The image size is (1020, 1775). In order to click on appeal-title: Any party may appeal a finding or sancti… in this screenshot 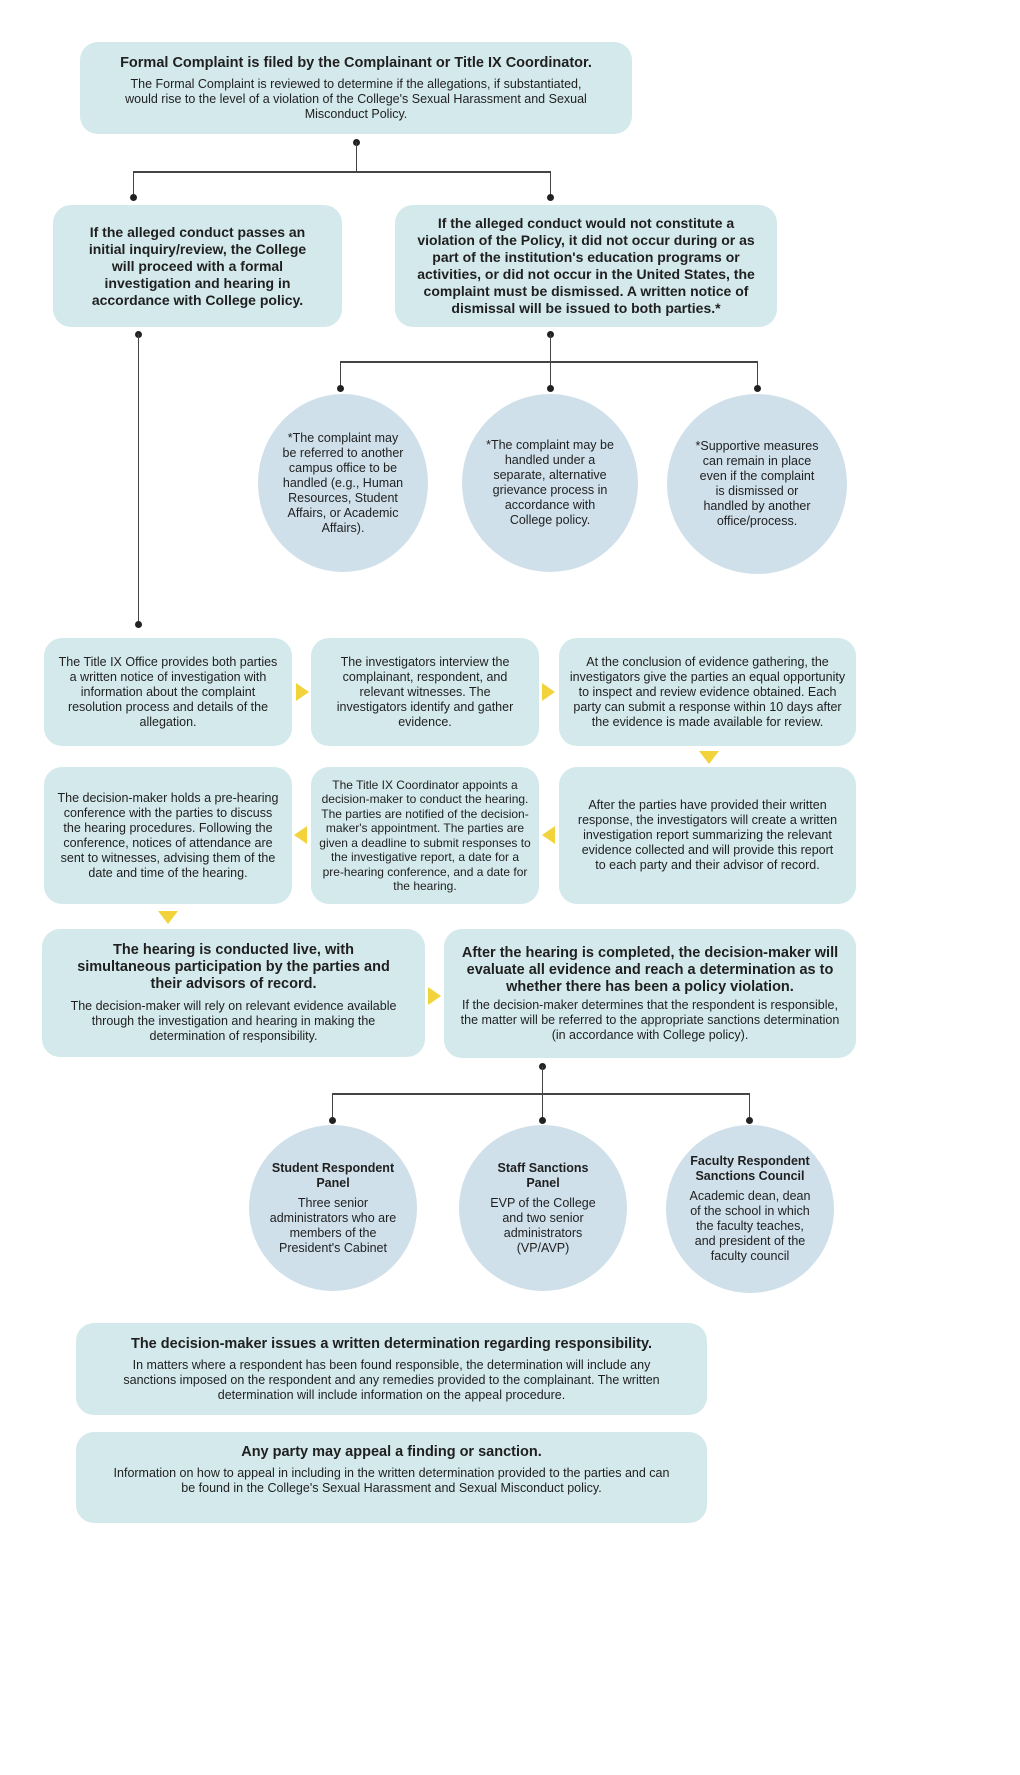, I will do `click(391, 1452)`.